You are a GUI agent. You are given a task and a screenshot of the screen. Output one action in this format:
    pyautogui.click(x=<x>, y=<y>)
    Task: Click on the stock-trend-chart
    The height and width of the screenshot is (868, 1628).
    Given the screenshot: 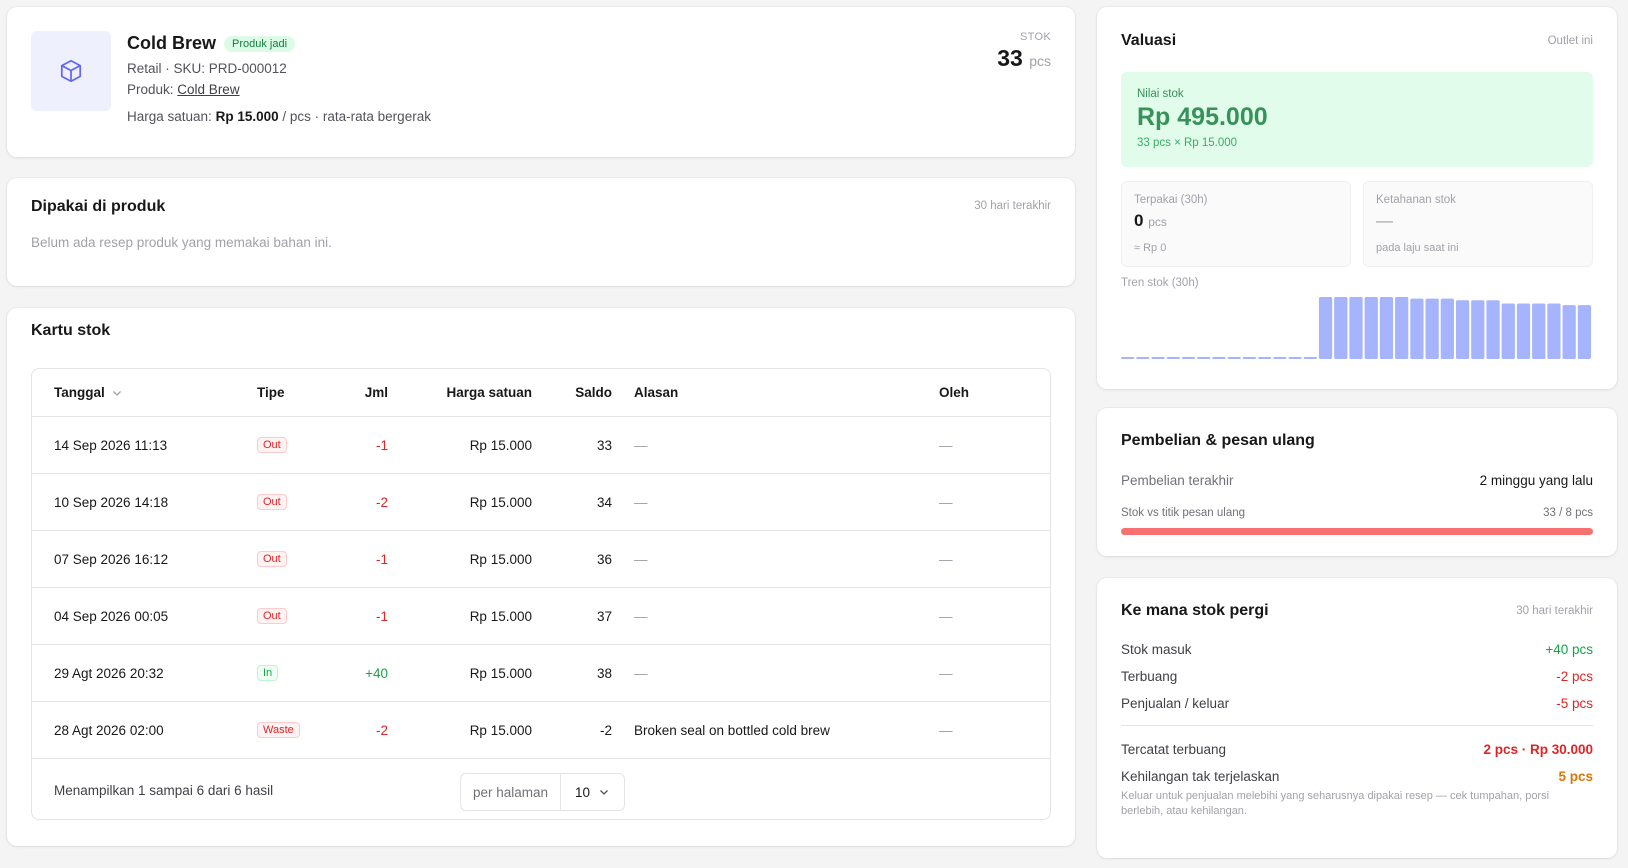 What is the action you would take?
    pyautogui.click(x=1356, y=328)
    